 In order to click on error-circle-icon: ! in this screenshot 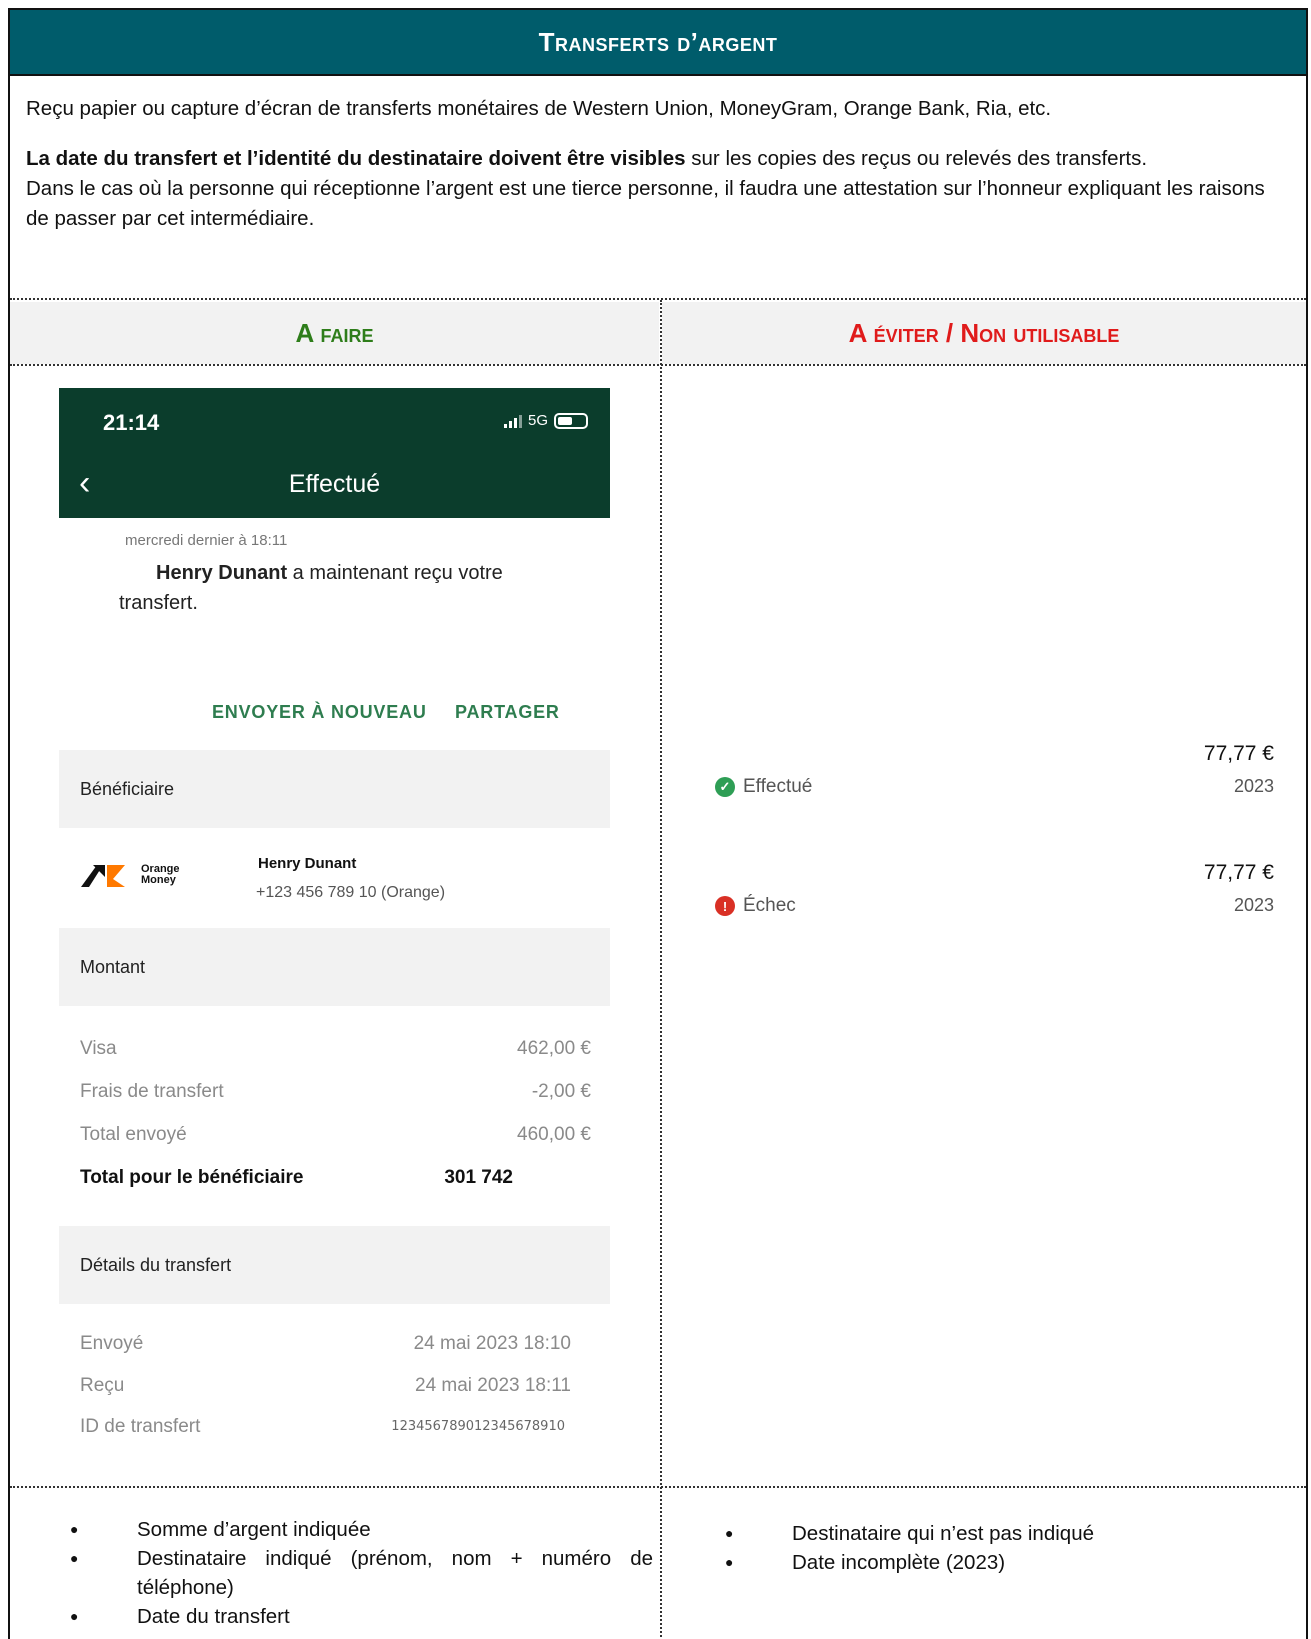, I will do `click(725, 906)`.